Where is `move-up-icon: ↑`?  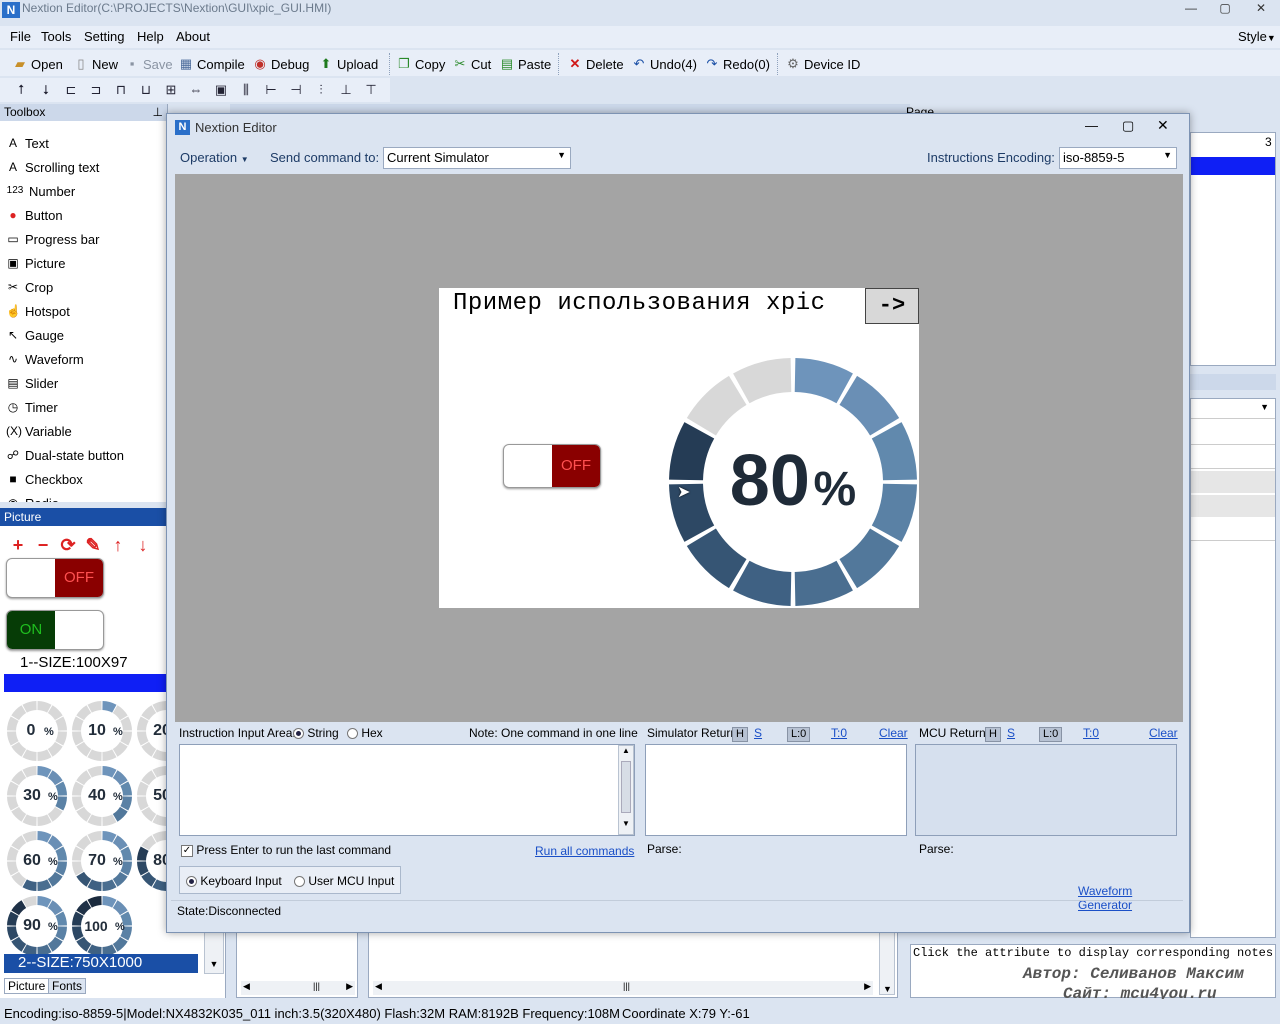
move-up-icon: ↑ is located at coordinates (118, 546).